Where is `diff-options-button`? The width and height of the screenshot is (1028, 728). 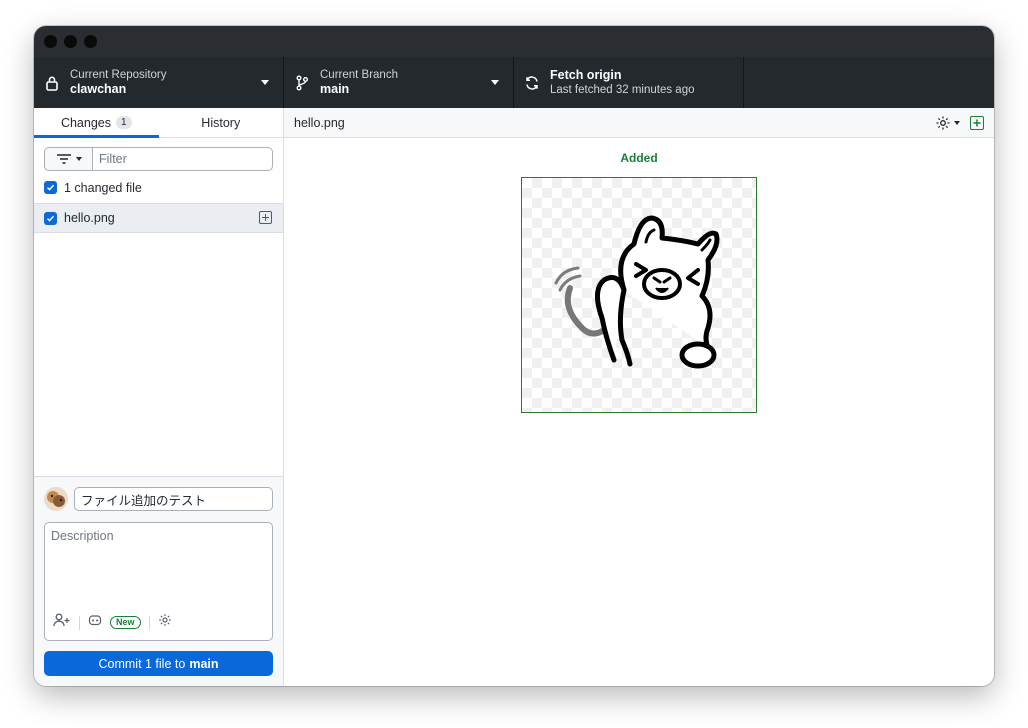
diff-options-button is located at coordinates (947, 123).